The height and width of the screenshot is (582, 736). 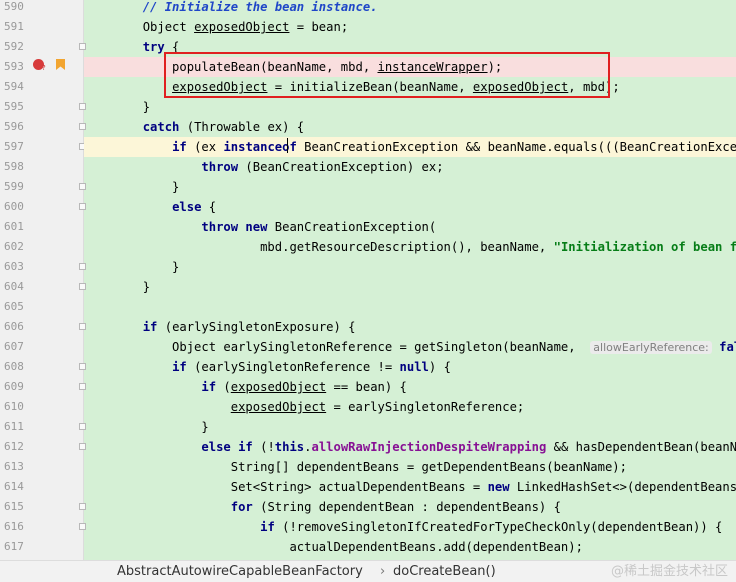 I want to click on line-number: 615, so click(x=15, y=507).